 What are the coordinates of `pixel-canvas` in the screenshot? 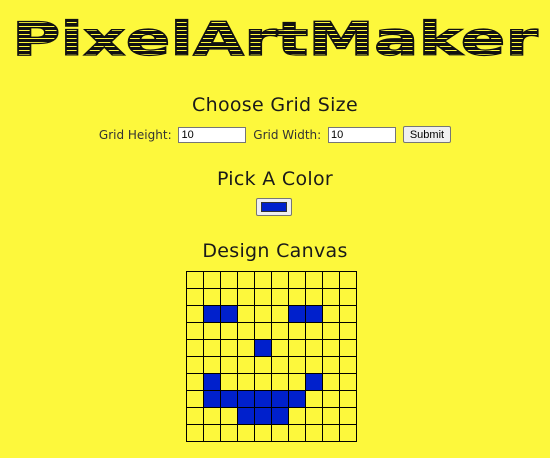 It's located at (271, 356).